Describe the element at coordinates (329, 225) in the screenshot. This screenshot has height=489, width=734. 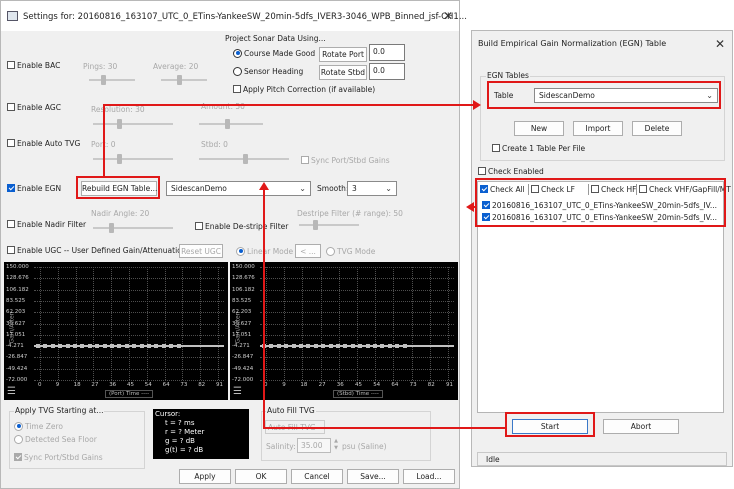
I see `destripe-range-slider` at that location.